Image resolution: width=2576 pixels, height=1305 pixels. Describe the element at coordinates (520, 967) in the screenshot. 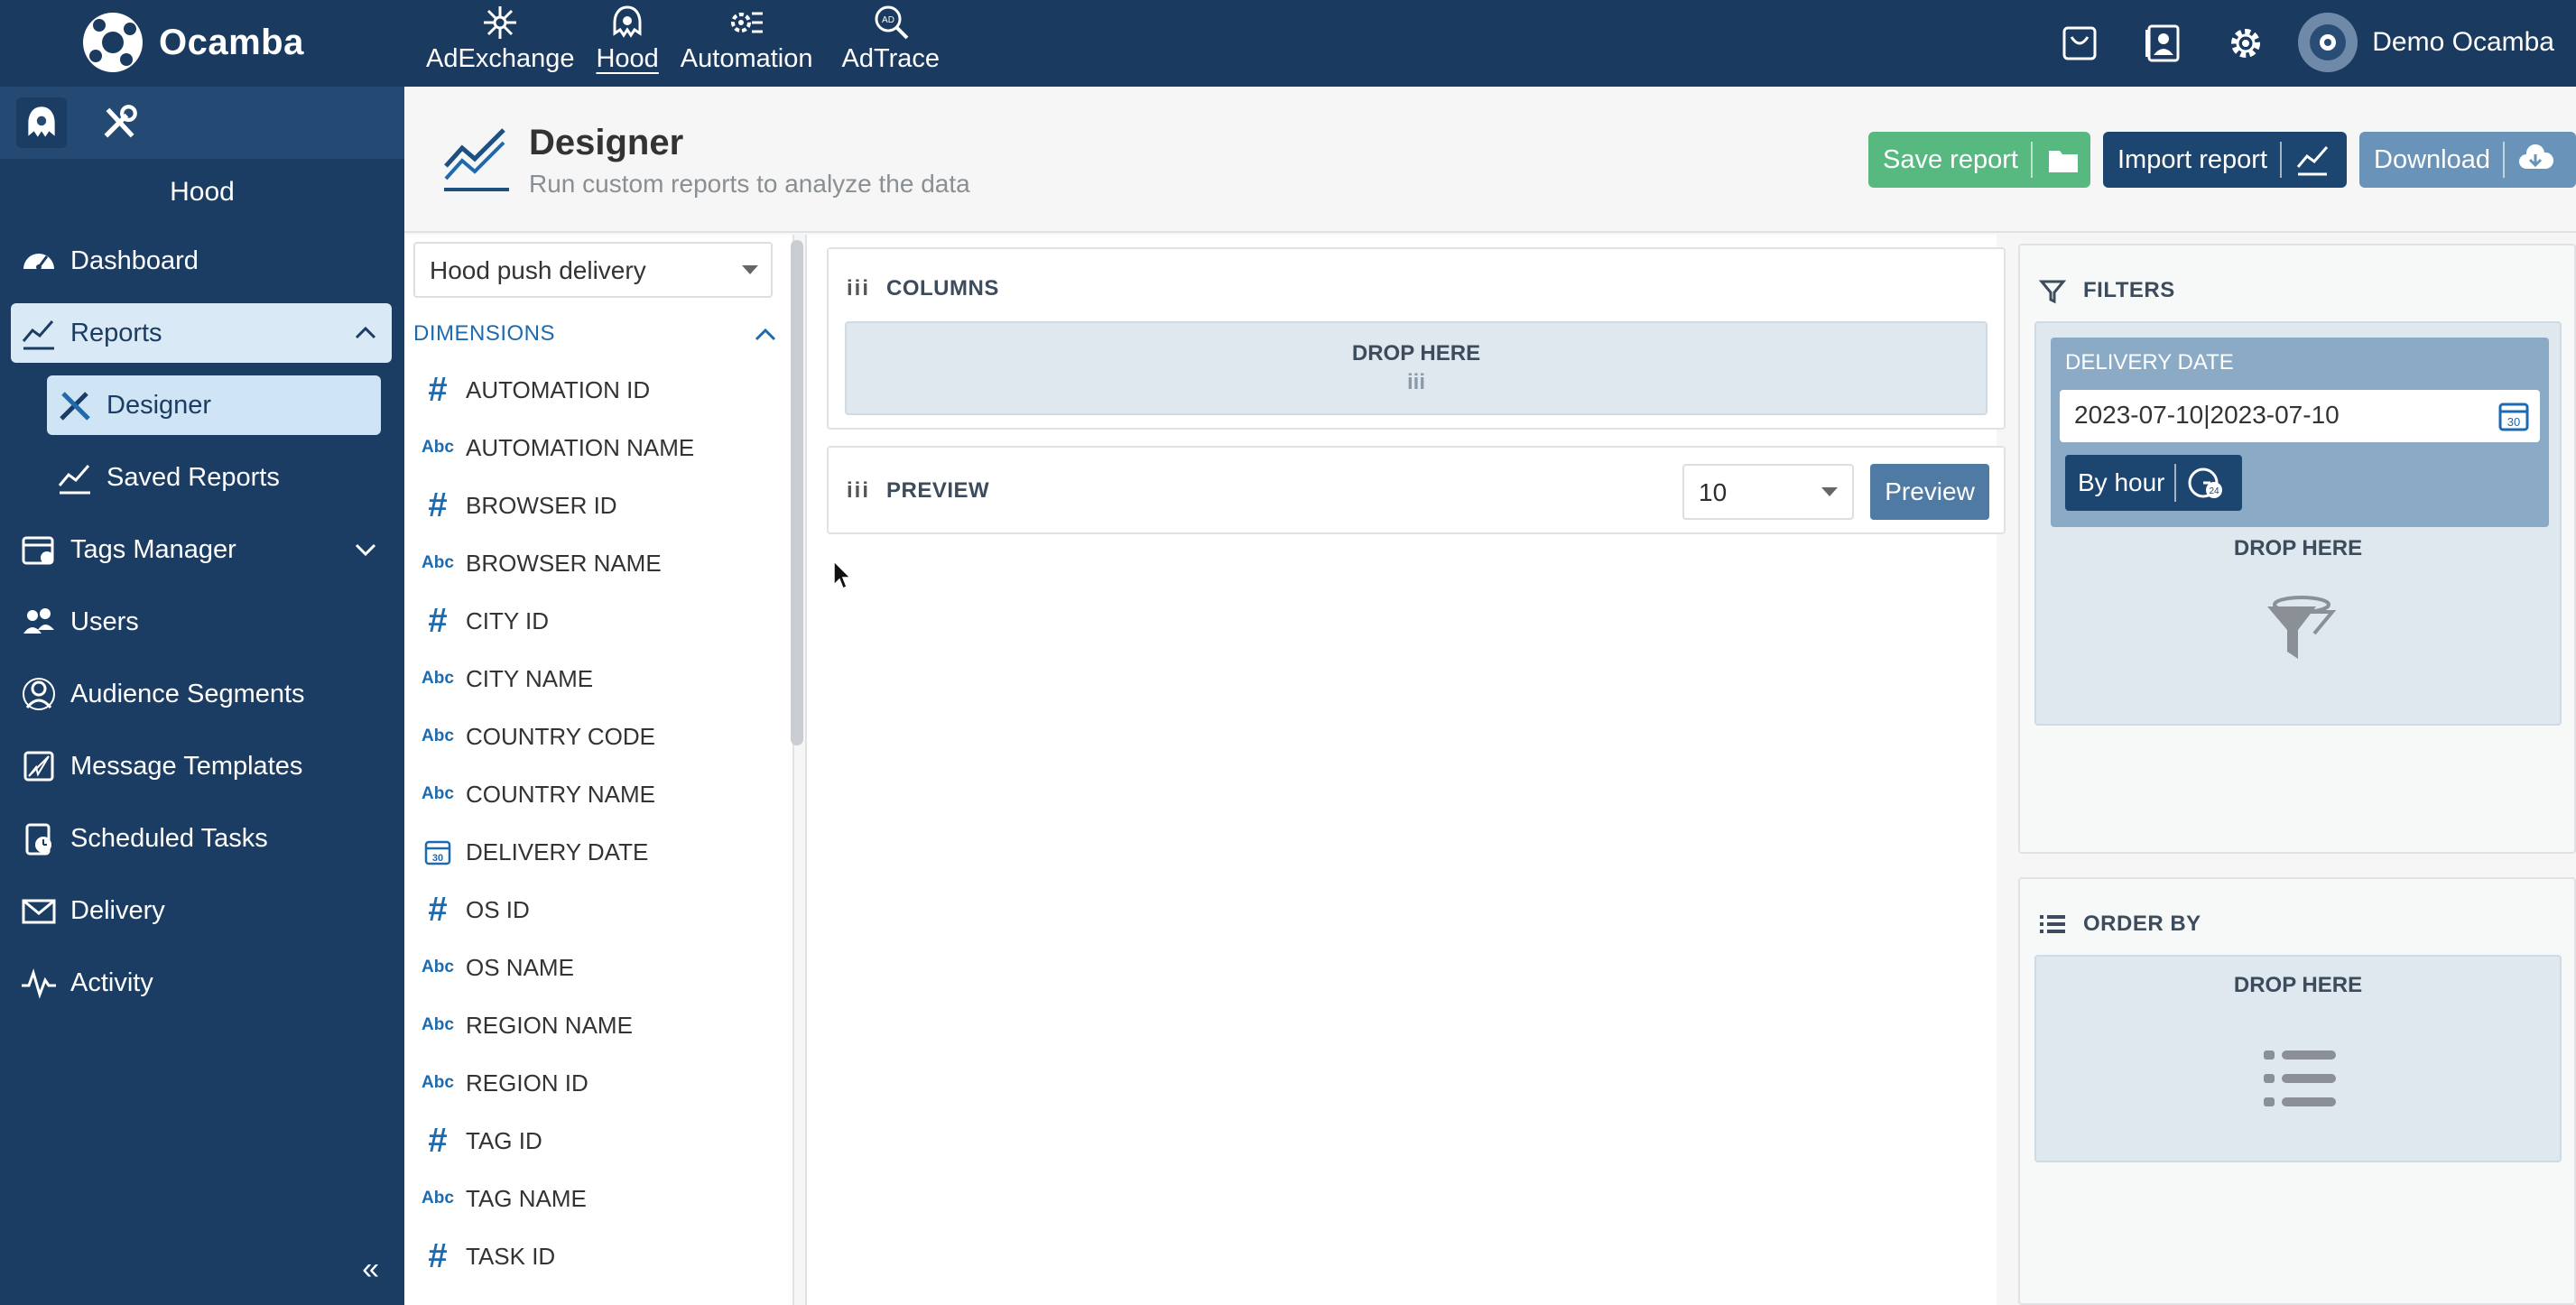

I see `dimension-label: OS NAME` at that location.